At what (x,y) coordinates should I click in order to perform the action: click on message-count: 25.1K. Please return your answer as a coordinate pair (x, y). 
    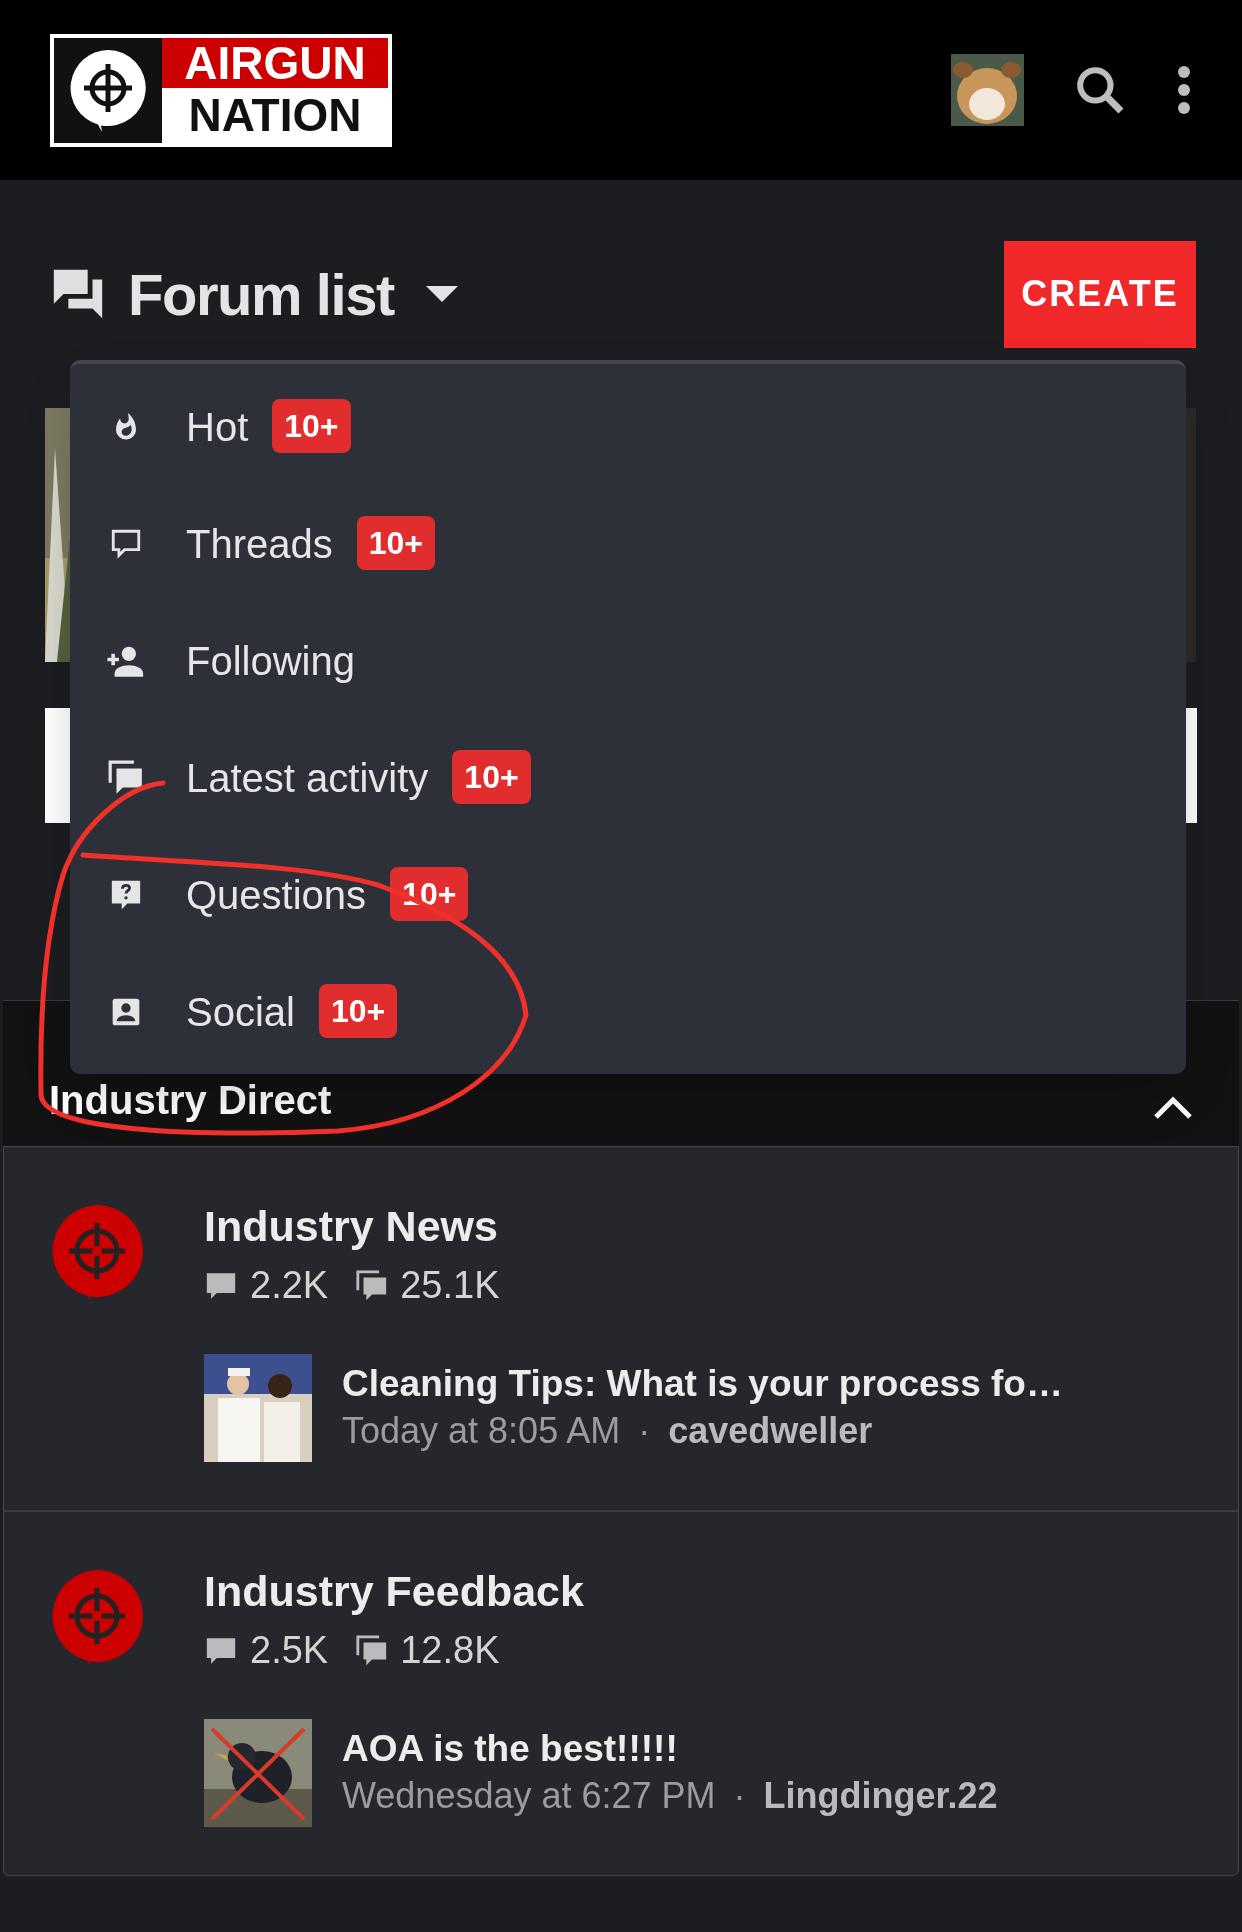
    Looking at the image, I should click on (450, 1285).